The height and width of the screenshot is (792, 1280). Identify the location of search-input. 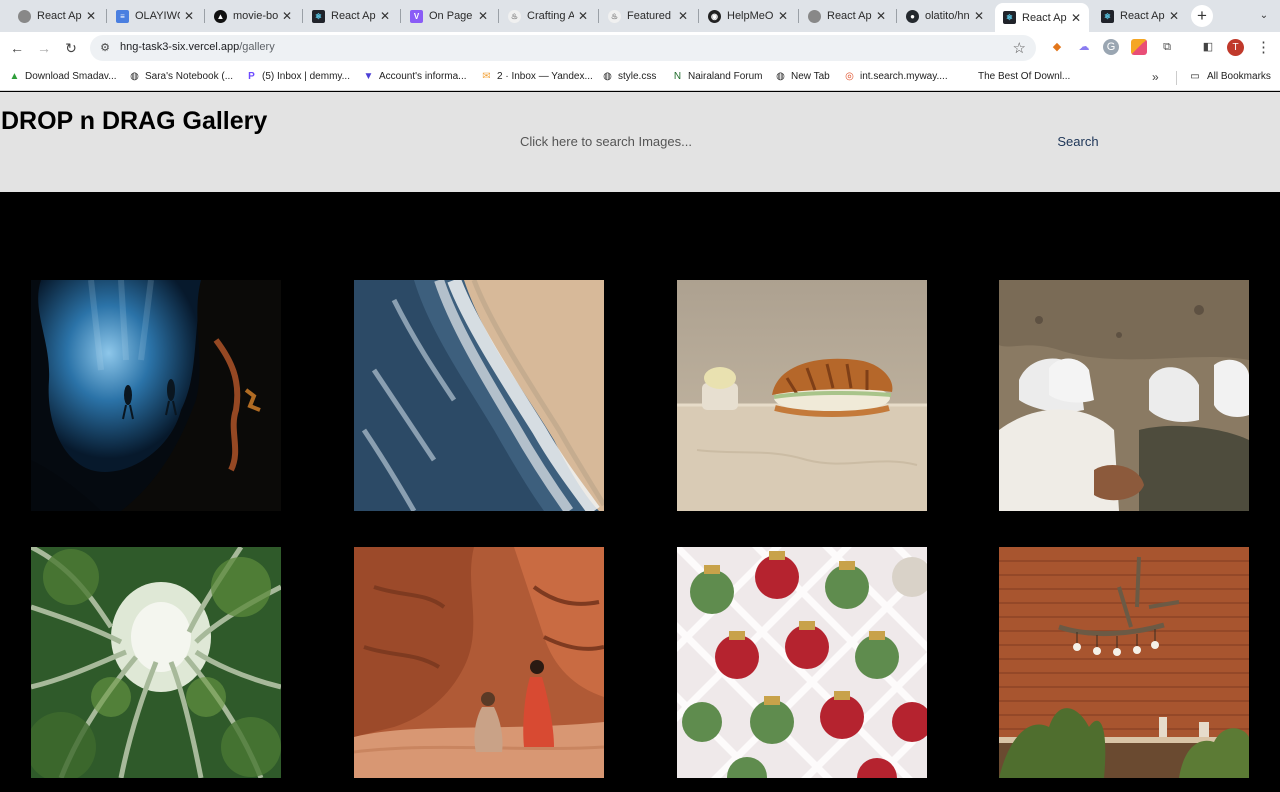
(710, 141).